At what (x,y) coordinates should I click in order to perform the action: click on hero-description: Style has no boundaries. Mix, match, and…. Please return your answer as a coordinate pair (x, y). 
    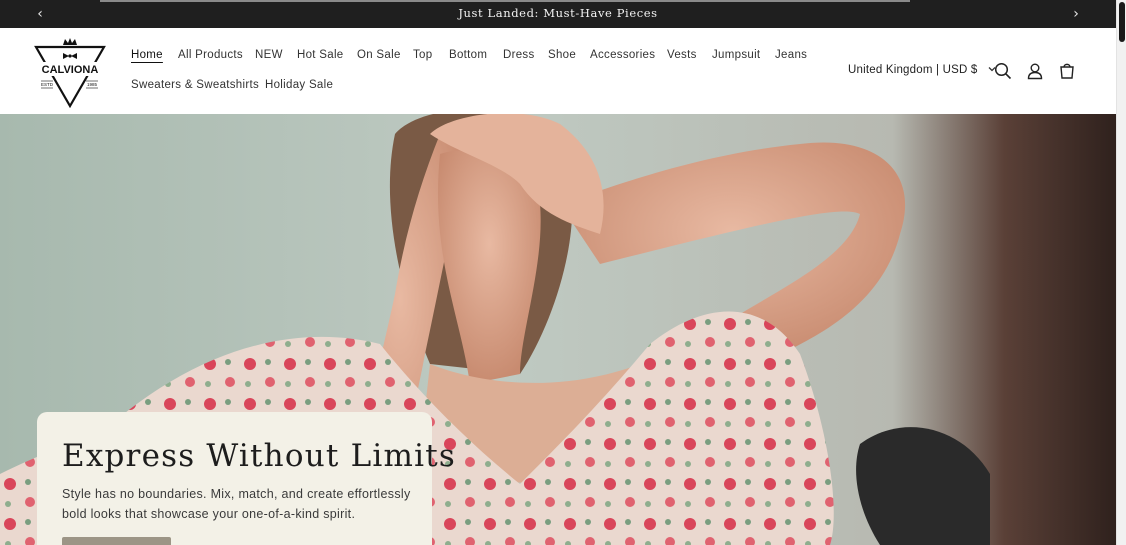
    Looking at the image, I should click on (236, 504).